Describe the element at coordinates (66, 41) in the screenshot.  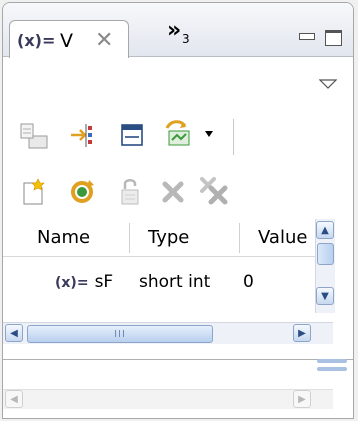
I see `tab-label: V` at that location.